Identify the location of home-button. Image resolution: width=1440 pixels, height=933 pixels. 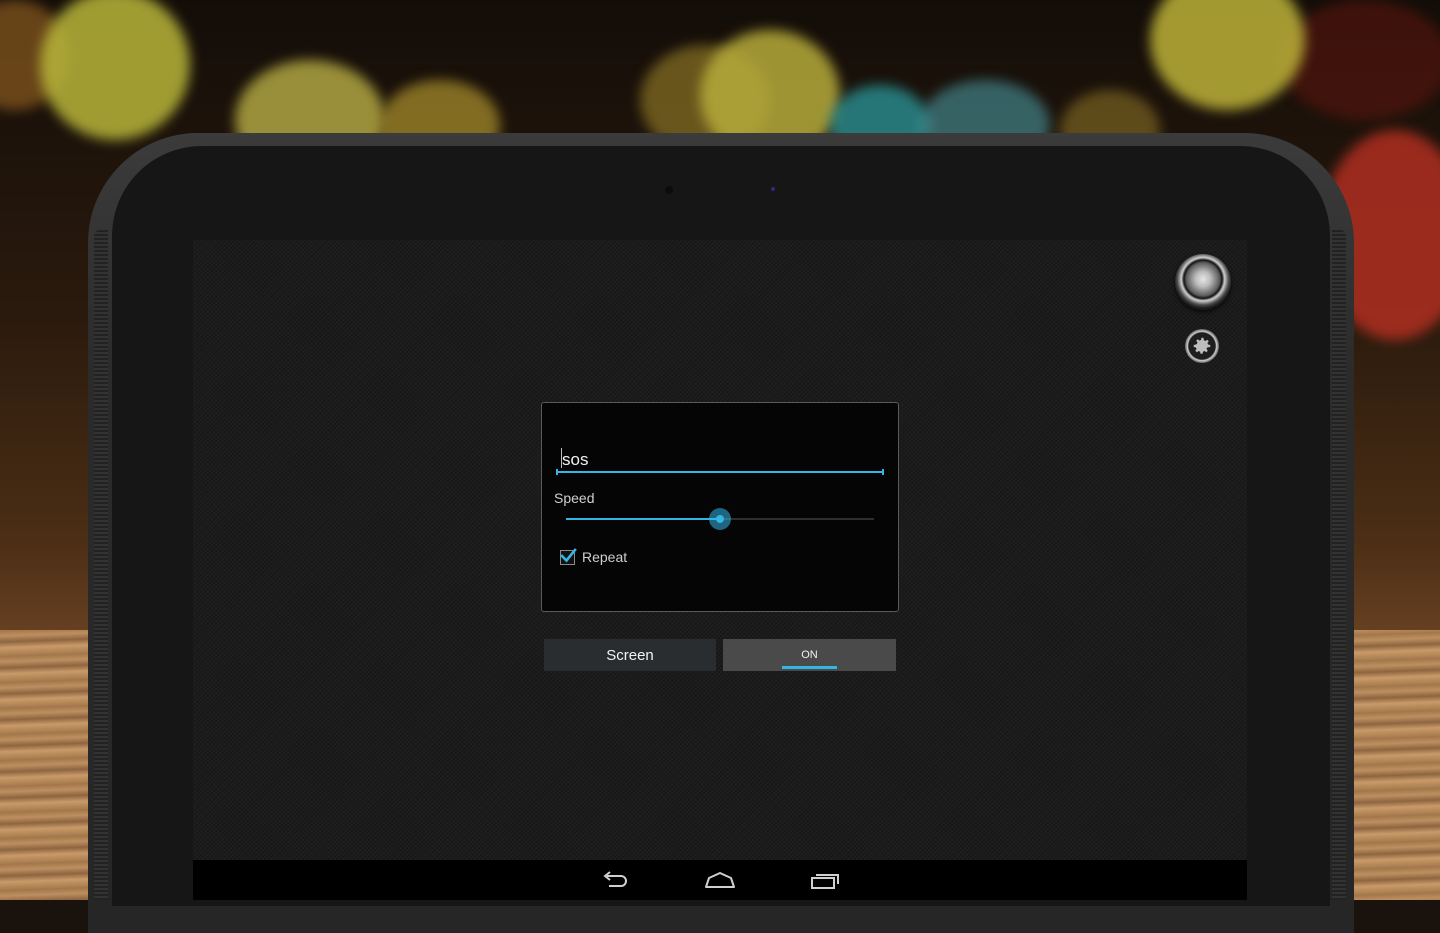
(720, 881).